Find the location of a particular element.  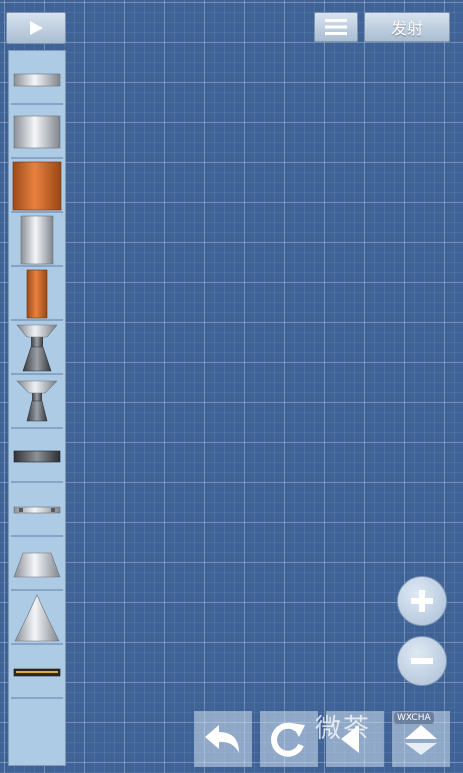

separator-icon is located at coordinates (37, 456).